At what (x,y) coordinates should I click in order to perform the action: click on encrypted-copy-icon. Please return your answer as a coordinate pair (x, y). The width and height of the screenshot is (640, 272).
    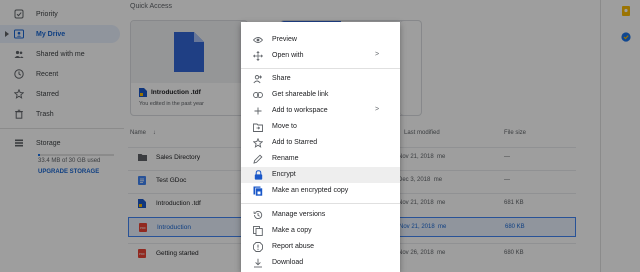
    Looking at the image, I should click on (258, 191).